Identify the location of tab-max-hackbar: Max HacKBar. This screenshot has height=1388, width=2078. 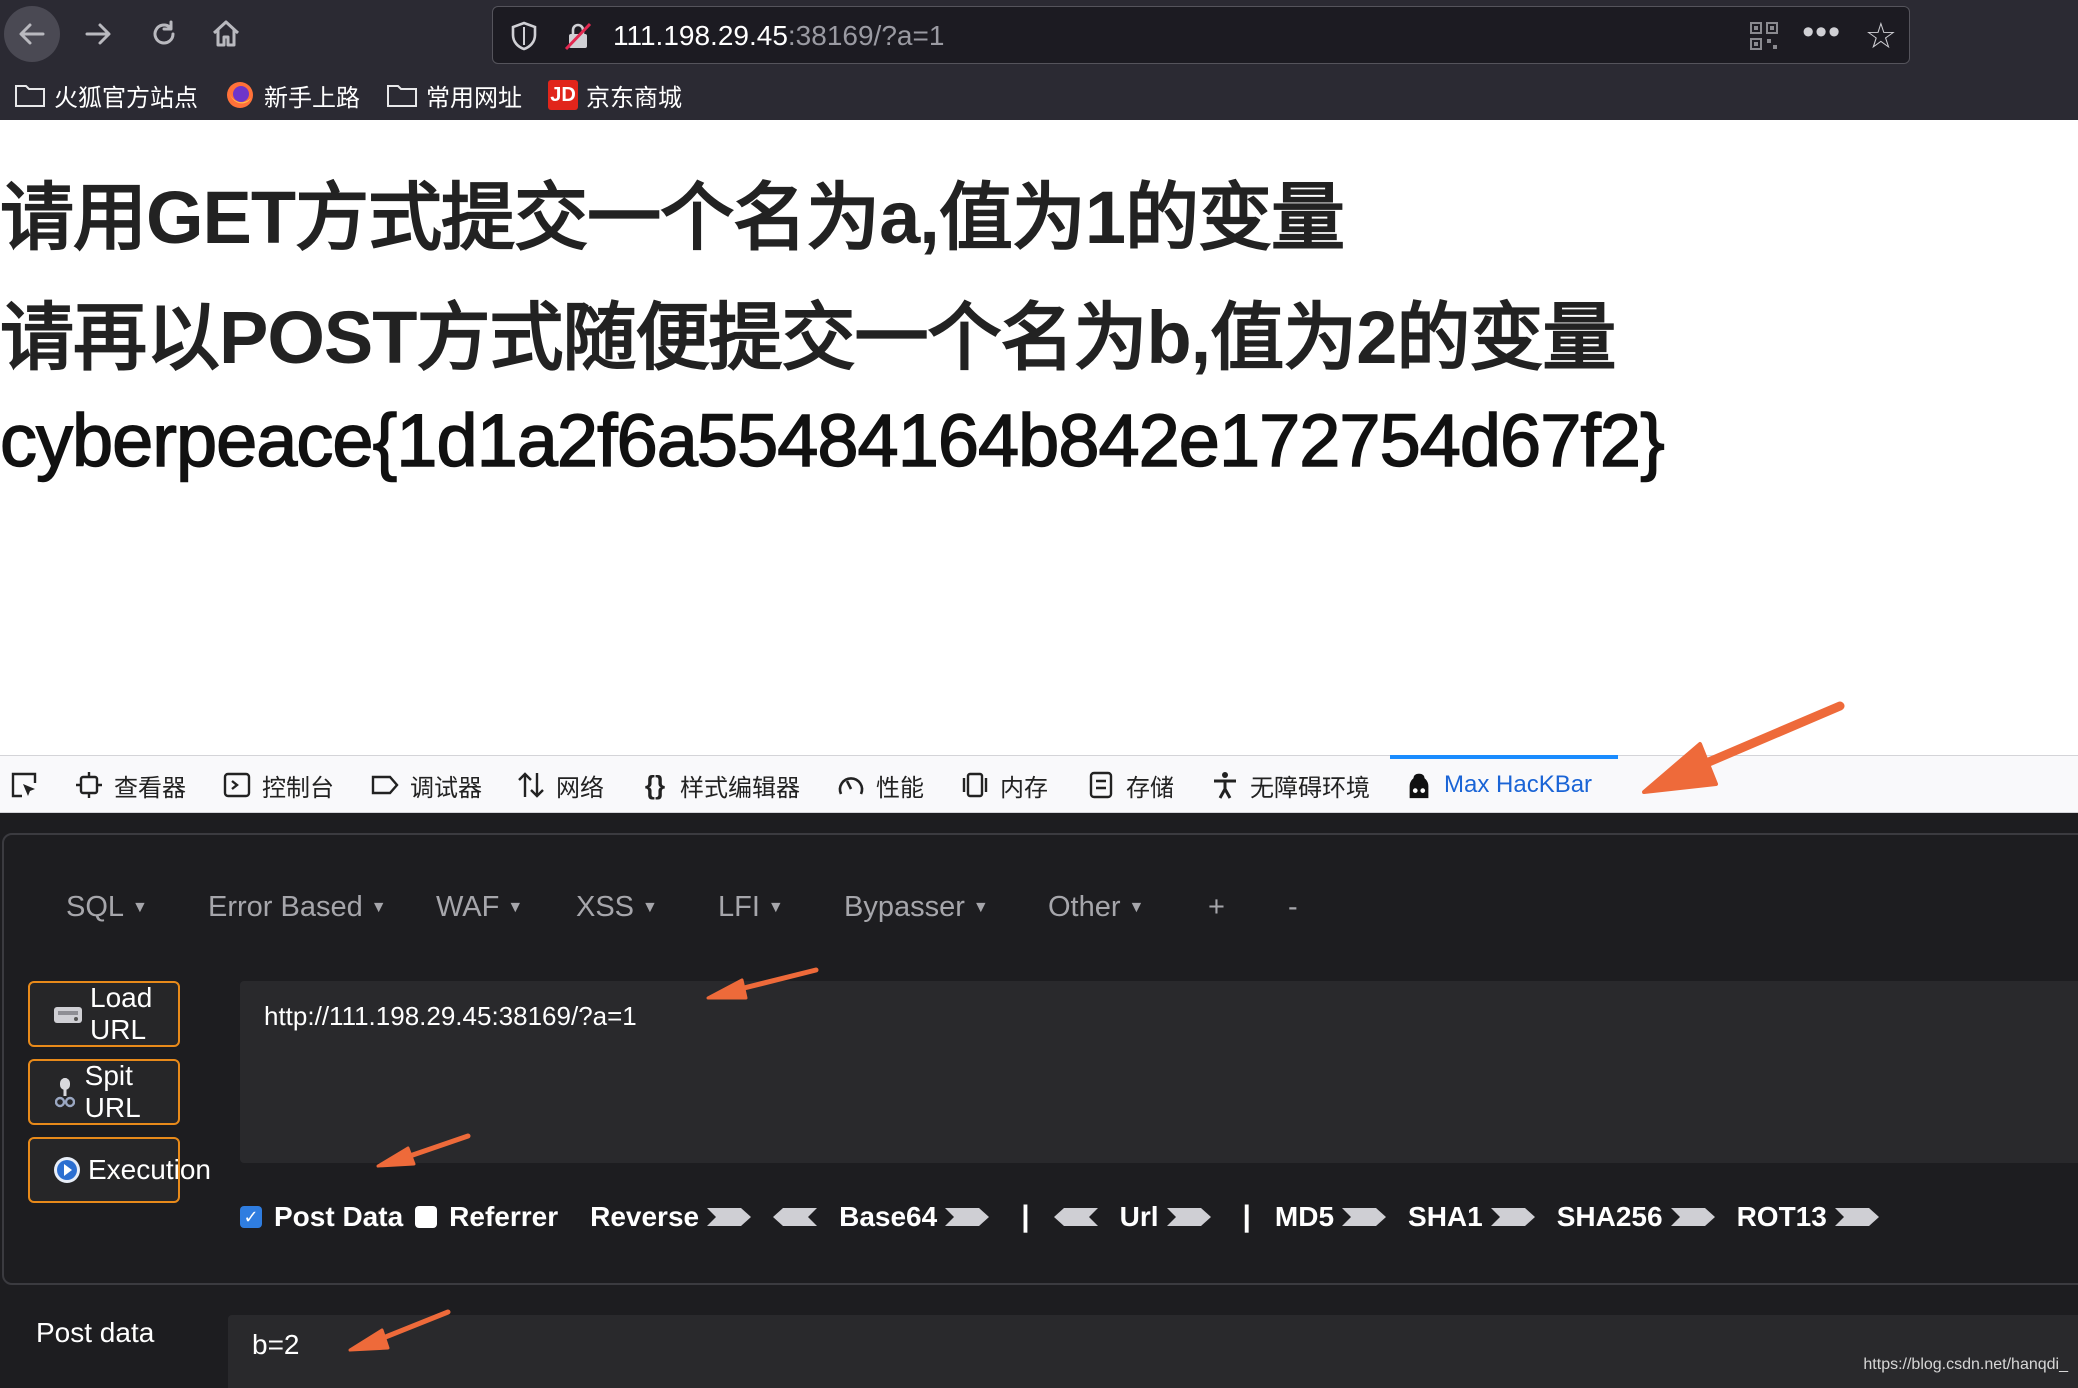
(1498, 785).